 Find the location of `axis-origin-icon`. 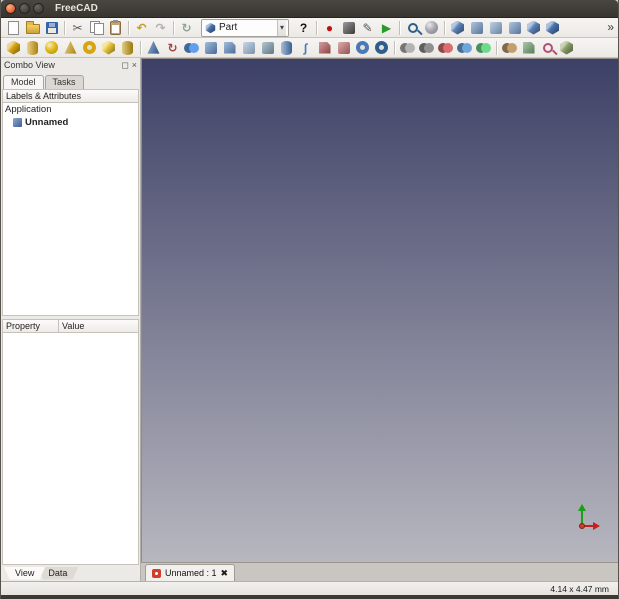

axis-origin-icon is located at coordinates (582, 526).